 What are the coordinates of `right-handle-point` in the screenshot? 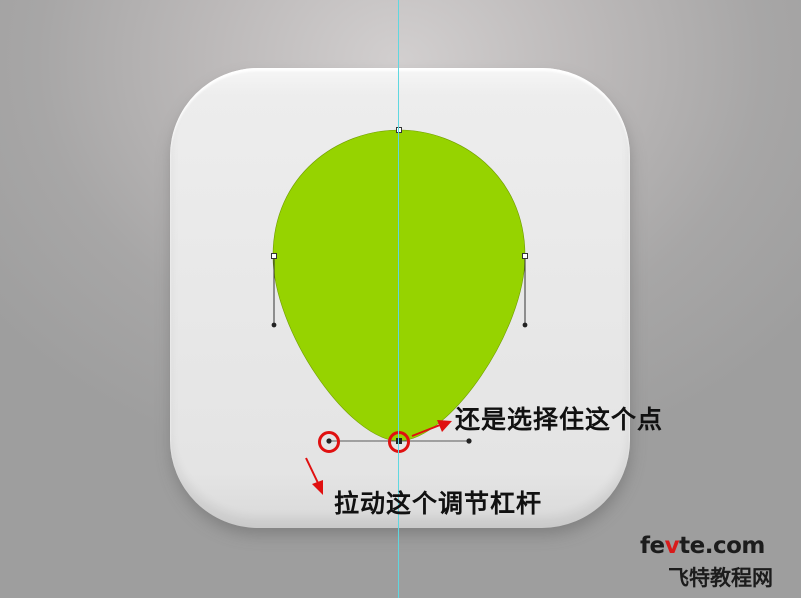 It's located at (525, 325).